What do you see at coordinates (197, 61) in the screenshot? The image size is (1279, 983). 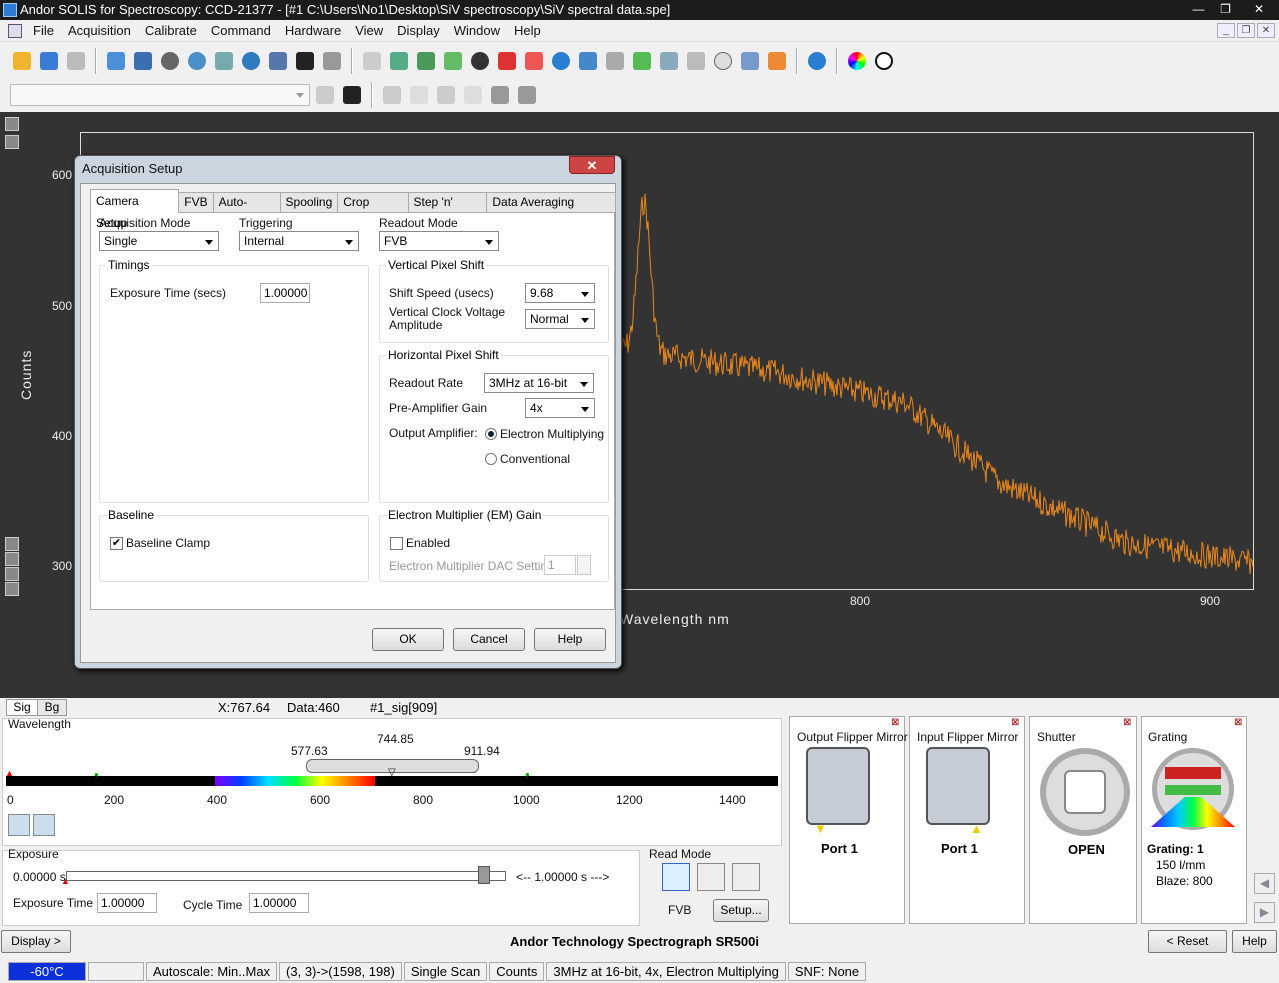 I see `gear-icon` at bounding box center [197, 61].